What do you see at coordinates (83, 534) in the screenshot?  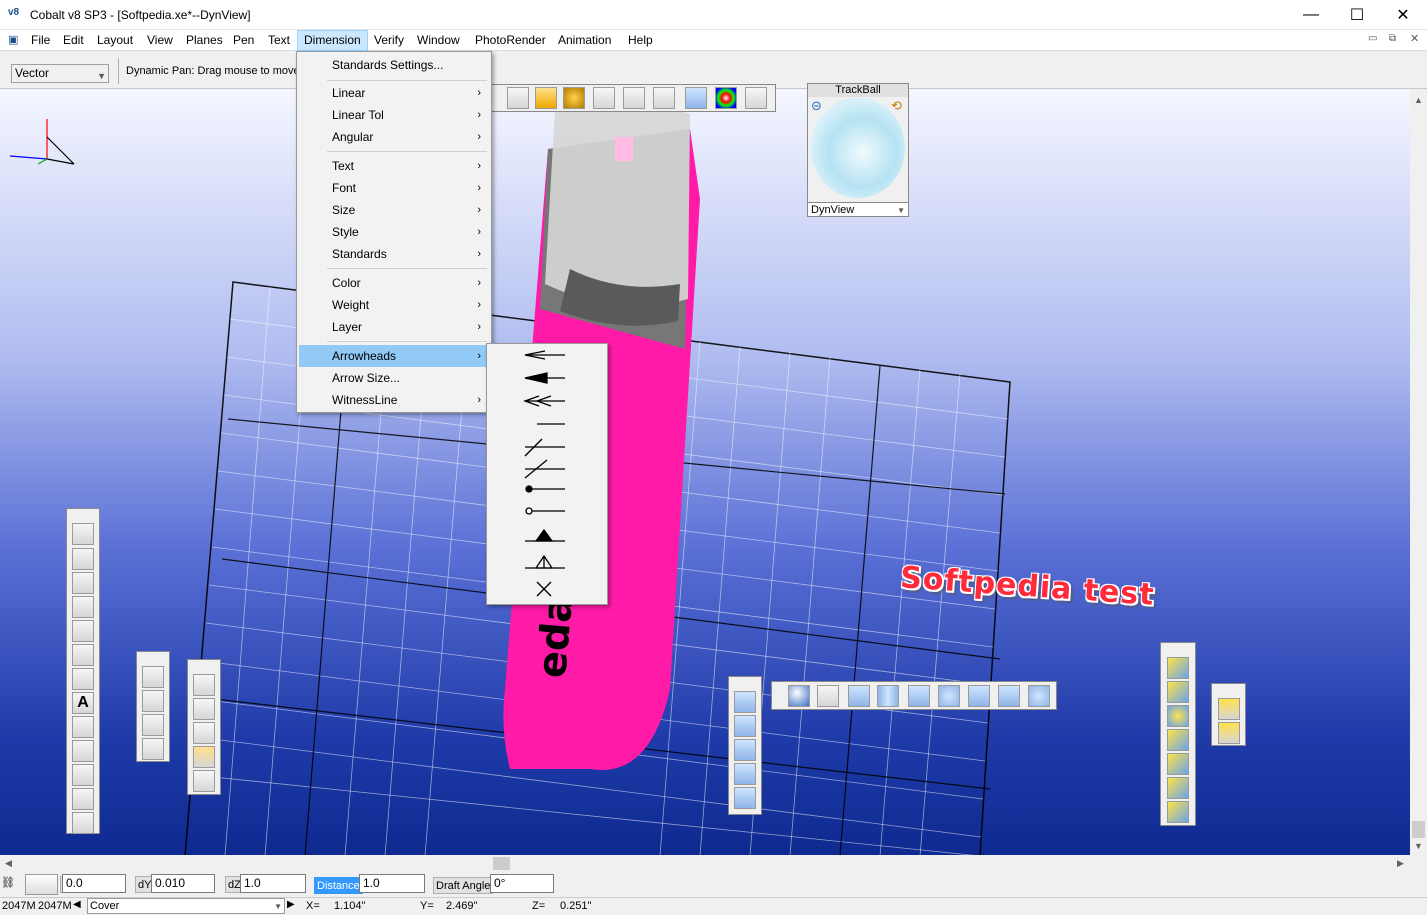 I see `select-arrow-icon` at bounding box center [83, 534].